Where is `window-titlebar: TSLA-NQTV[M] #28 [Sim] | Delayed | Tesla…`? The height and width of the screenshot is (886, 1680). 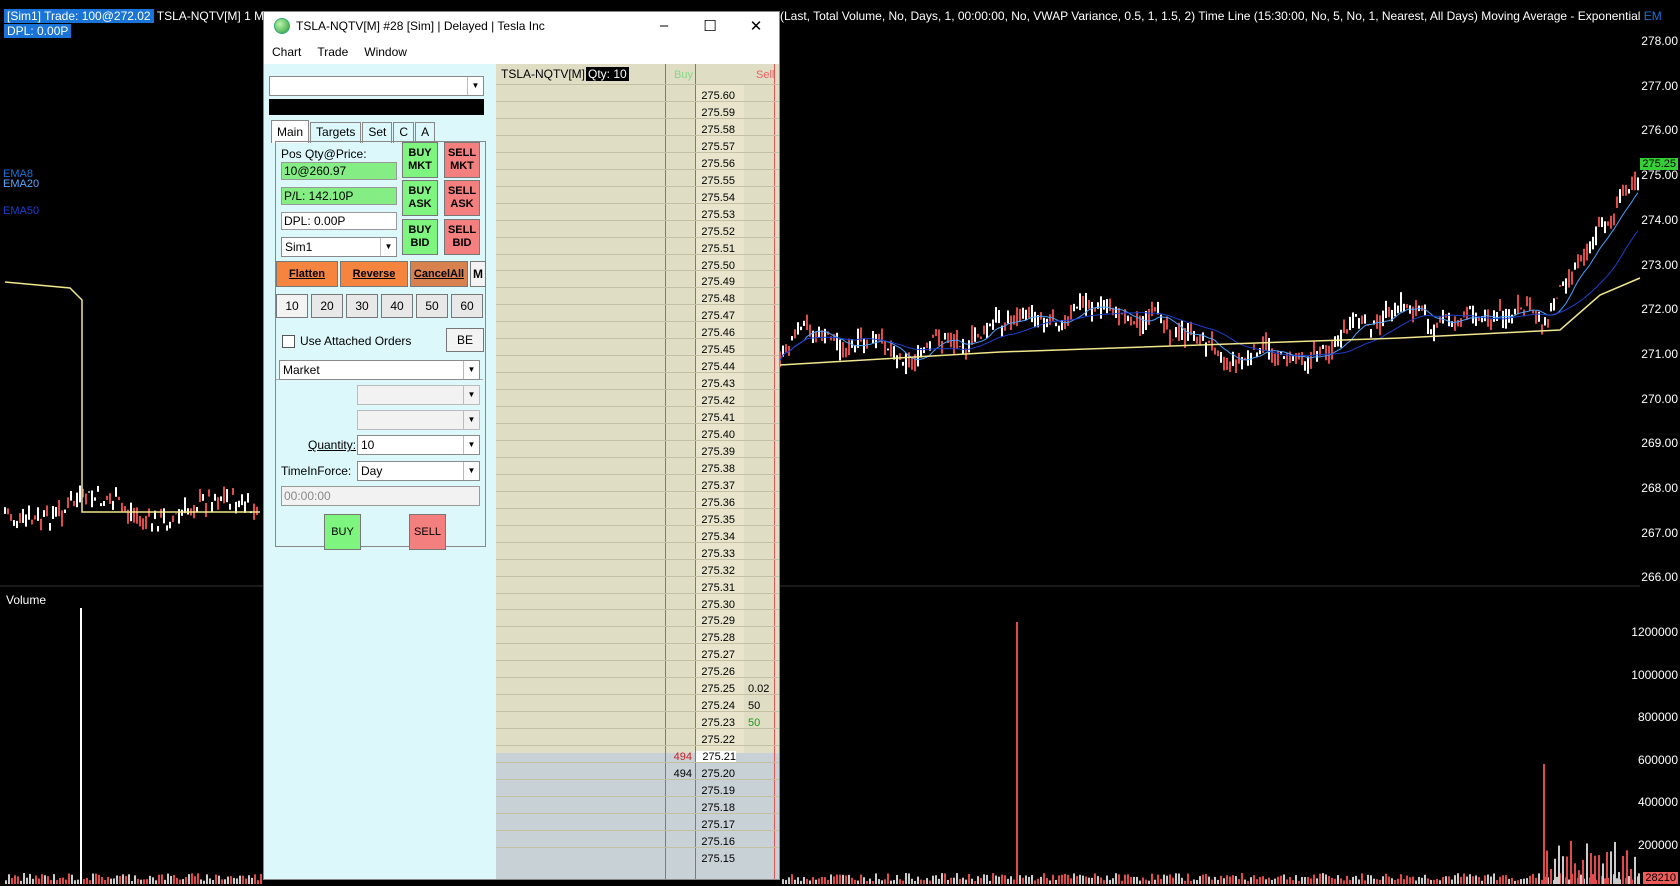 window-titlebar: TSLA-NQTV[M] #28 [Sim] | Delayed | Tesla… is located at coordinates (521, 26).